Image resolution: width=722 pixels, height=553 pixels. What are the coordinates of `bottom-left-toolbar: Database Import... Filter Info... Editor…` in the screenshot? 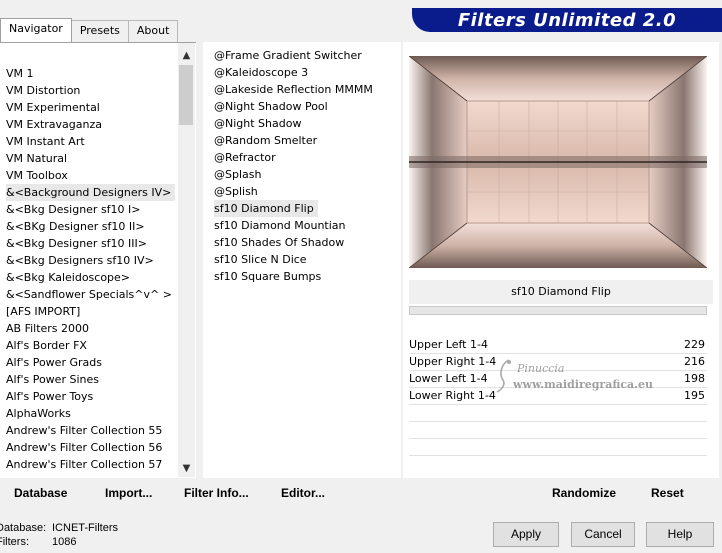 It's located at (200, 492).